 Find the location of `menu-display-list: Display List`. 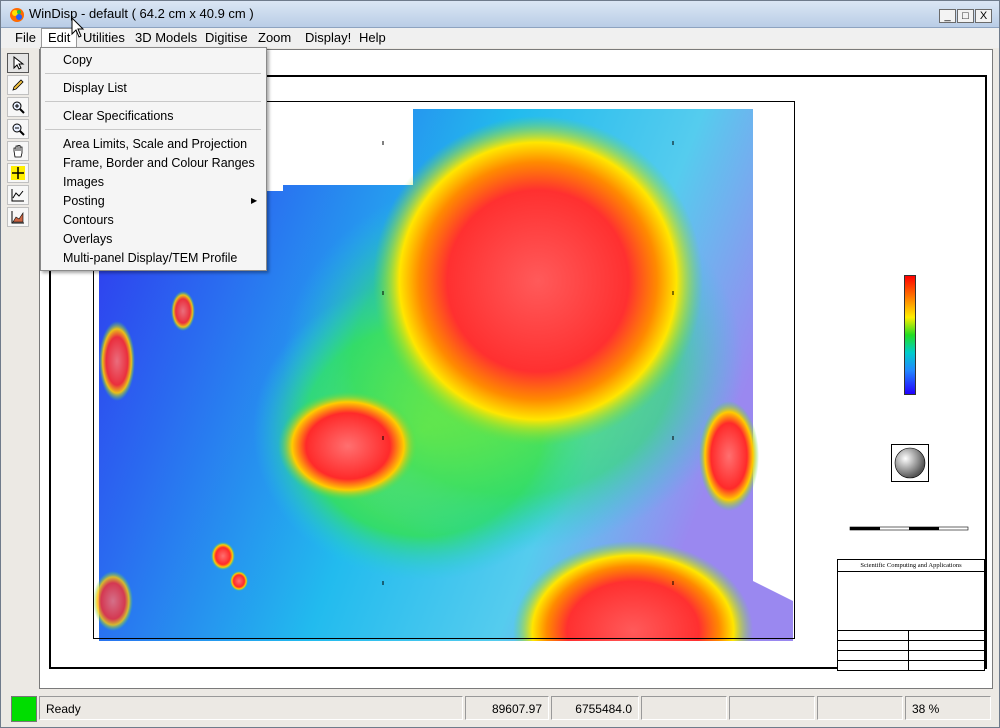

menu-display-list: Display List is located at coordinates (95, 88).